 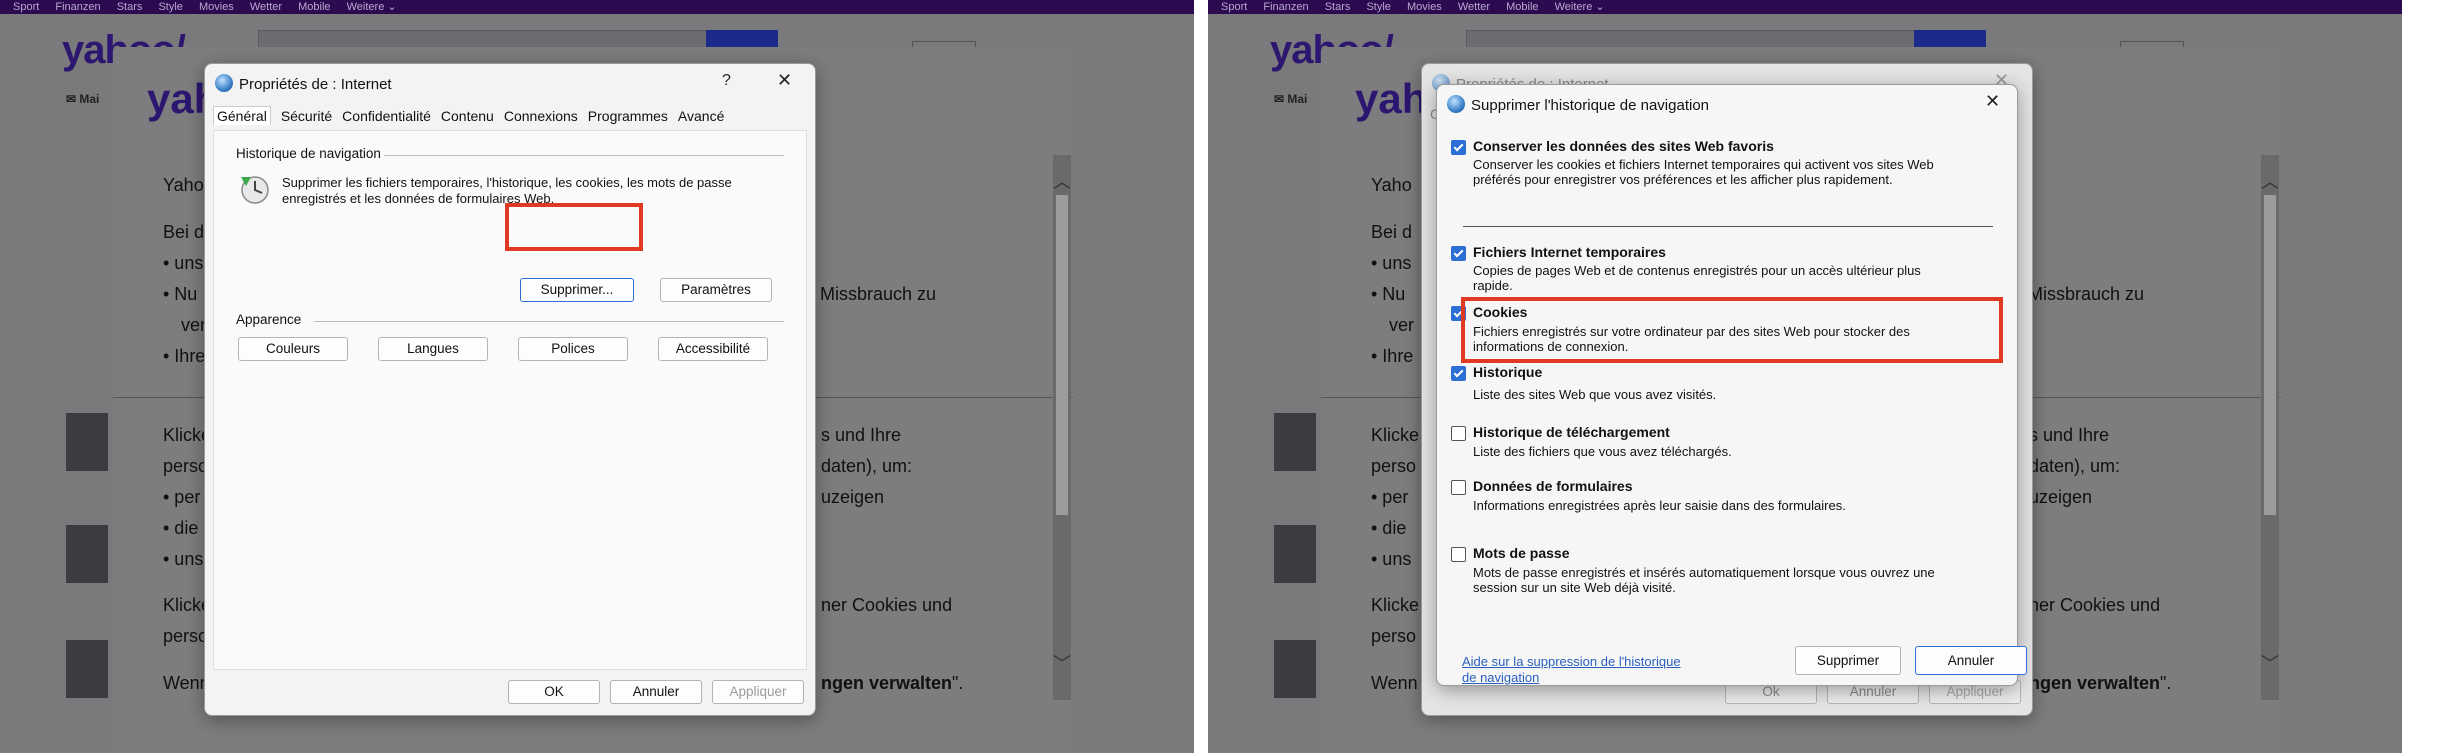 I want to click on ok-button: OK, so click(x=554, y=692).